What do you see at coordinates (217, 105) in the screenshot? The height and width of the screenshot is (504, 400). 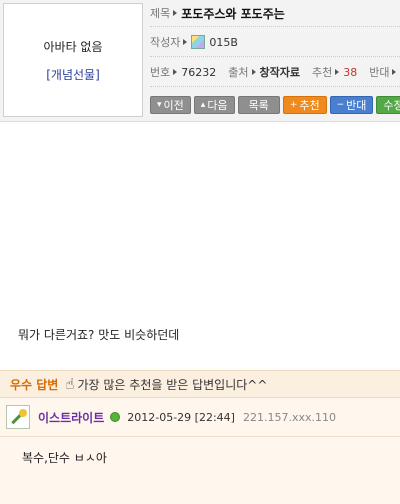 I see `next-label: 다음` at bounding box center [217, 105].